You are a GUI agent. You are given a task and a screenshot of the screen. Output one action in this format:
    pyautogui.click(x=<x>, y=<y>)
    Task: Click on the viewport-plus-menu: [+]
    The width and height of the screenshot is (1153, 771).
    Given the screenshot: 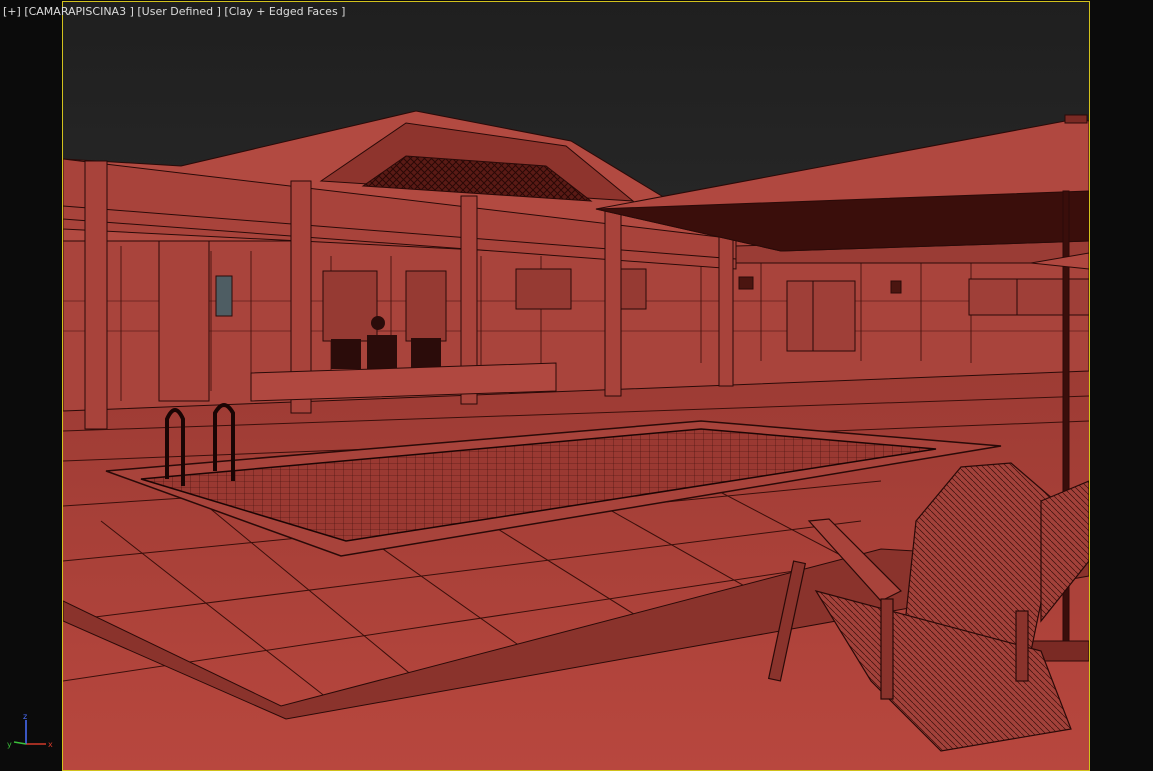 What is the action you would take?
    pyautogui.click(x=12, y=11)
    